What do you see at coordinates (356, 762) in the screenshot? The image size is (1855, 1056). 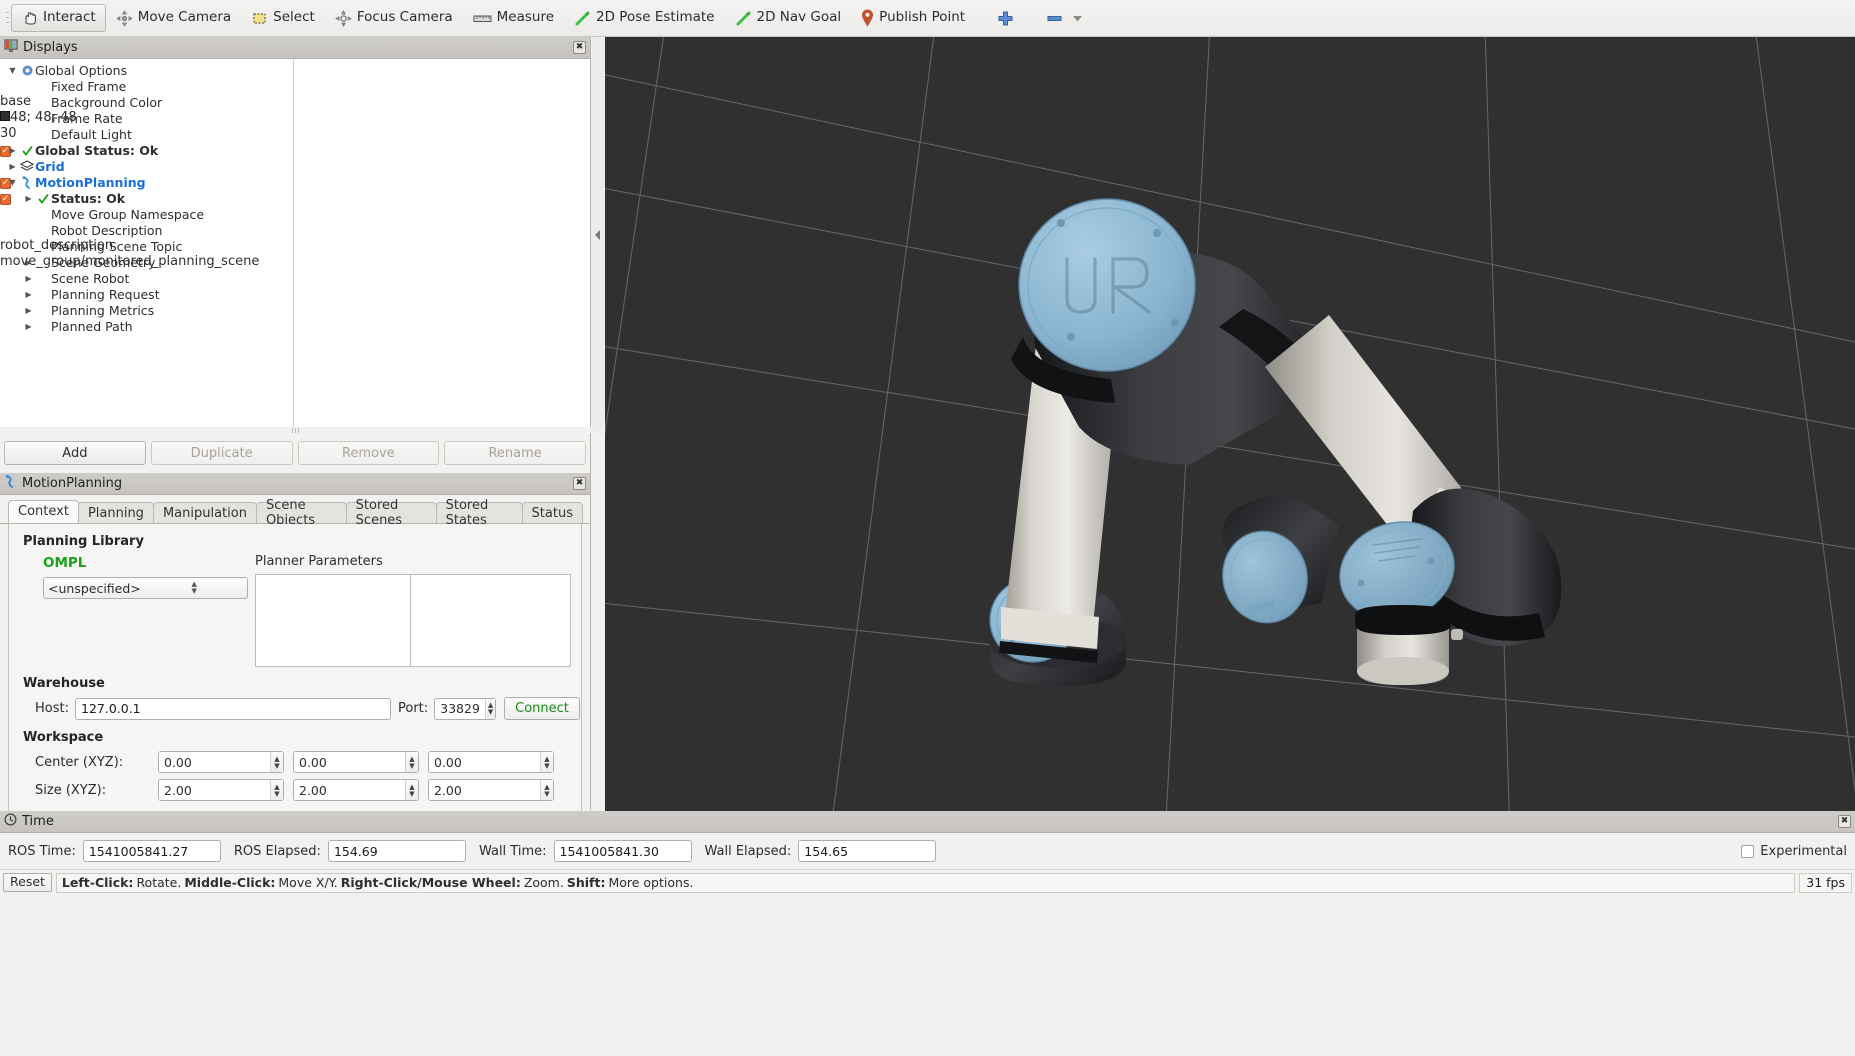 I see `center-y-input: 0.00 ▲ ▼` at bounding box center [356, 762].